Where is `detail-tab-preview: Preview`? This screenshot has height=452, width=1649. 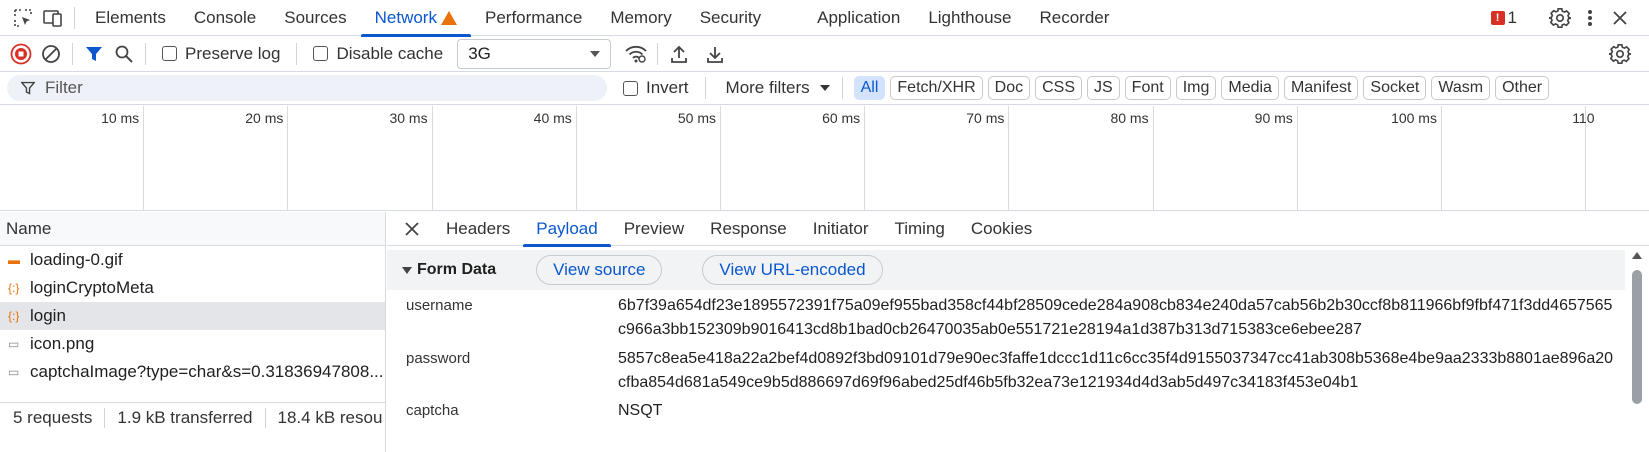
detail-tab-preview: Preview is located at coordinates (654, 229).